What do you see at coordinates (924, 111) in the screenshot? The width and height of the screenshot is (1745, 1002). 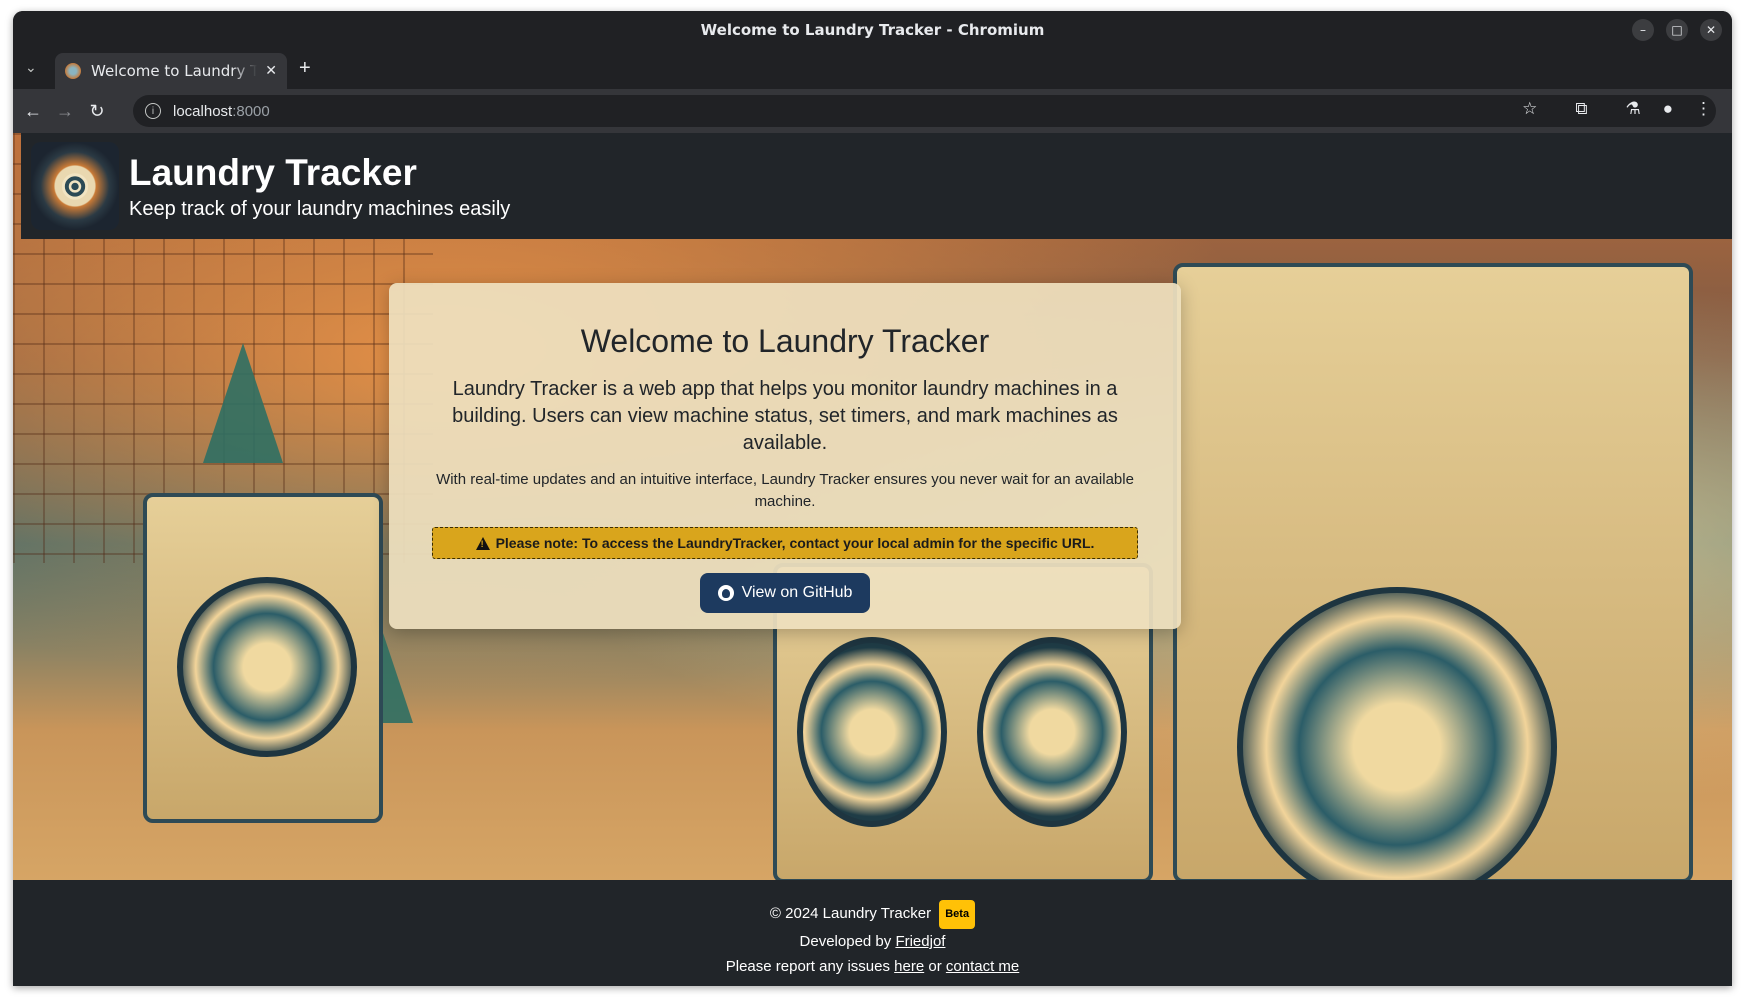 I see `address-bar: i localhost:8000` at bounding box center [924, 111].